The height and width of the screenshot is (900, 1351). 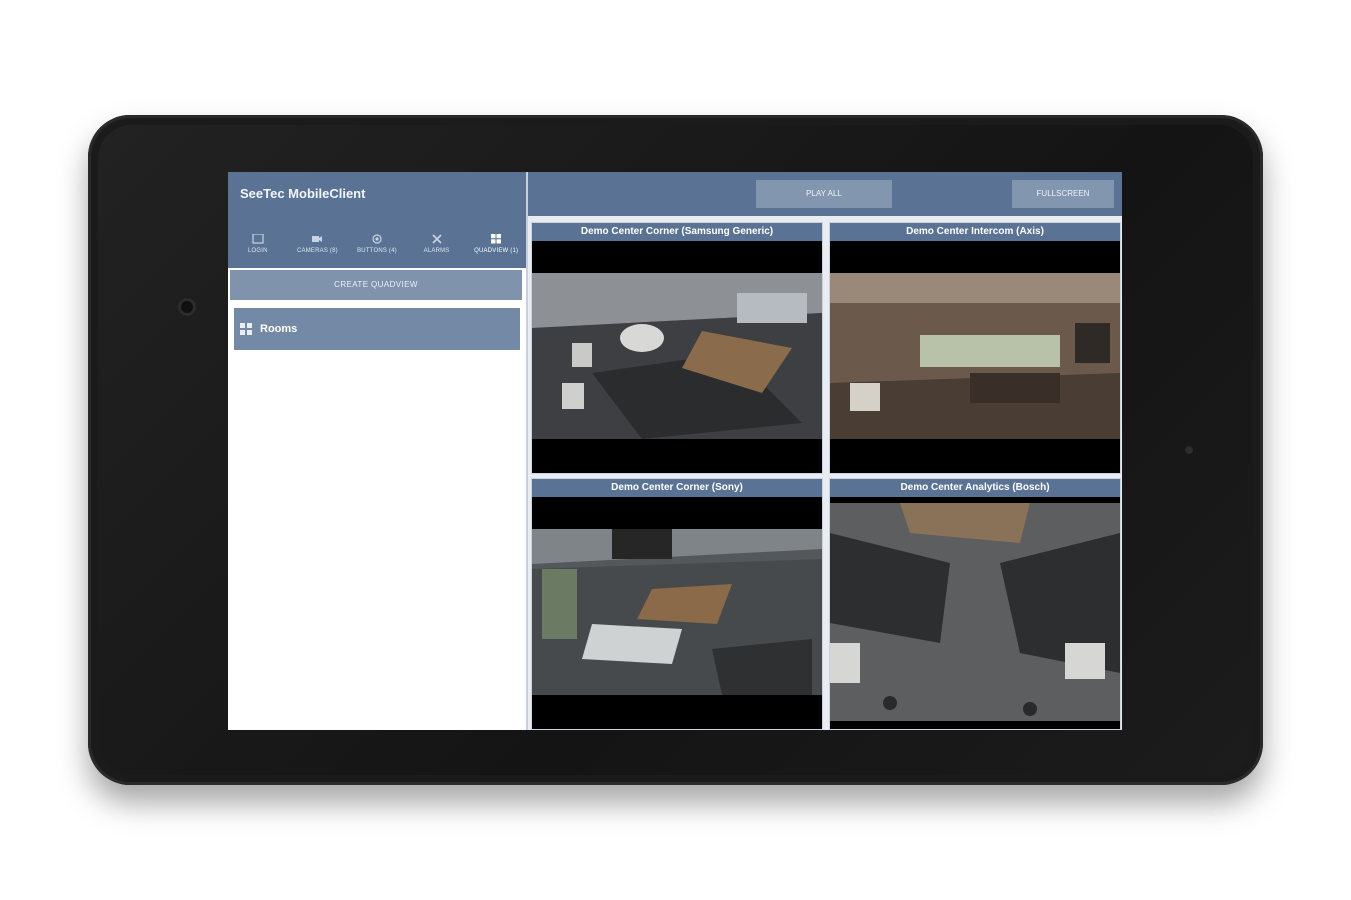 What do you see at coordinates (303, 193) in the screenshot?
I see `app-title: SeeTec MobileClient` at bounding box center [303, 193].